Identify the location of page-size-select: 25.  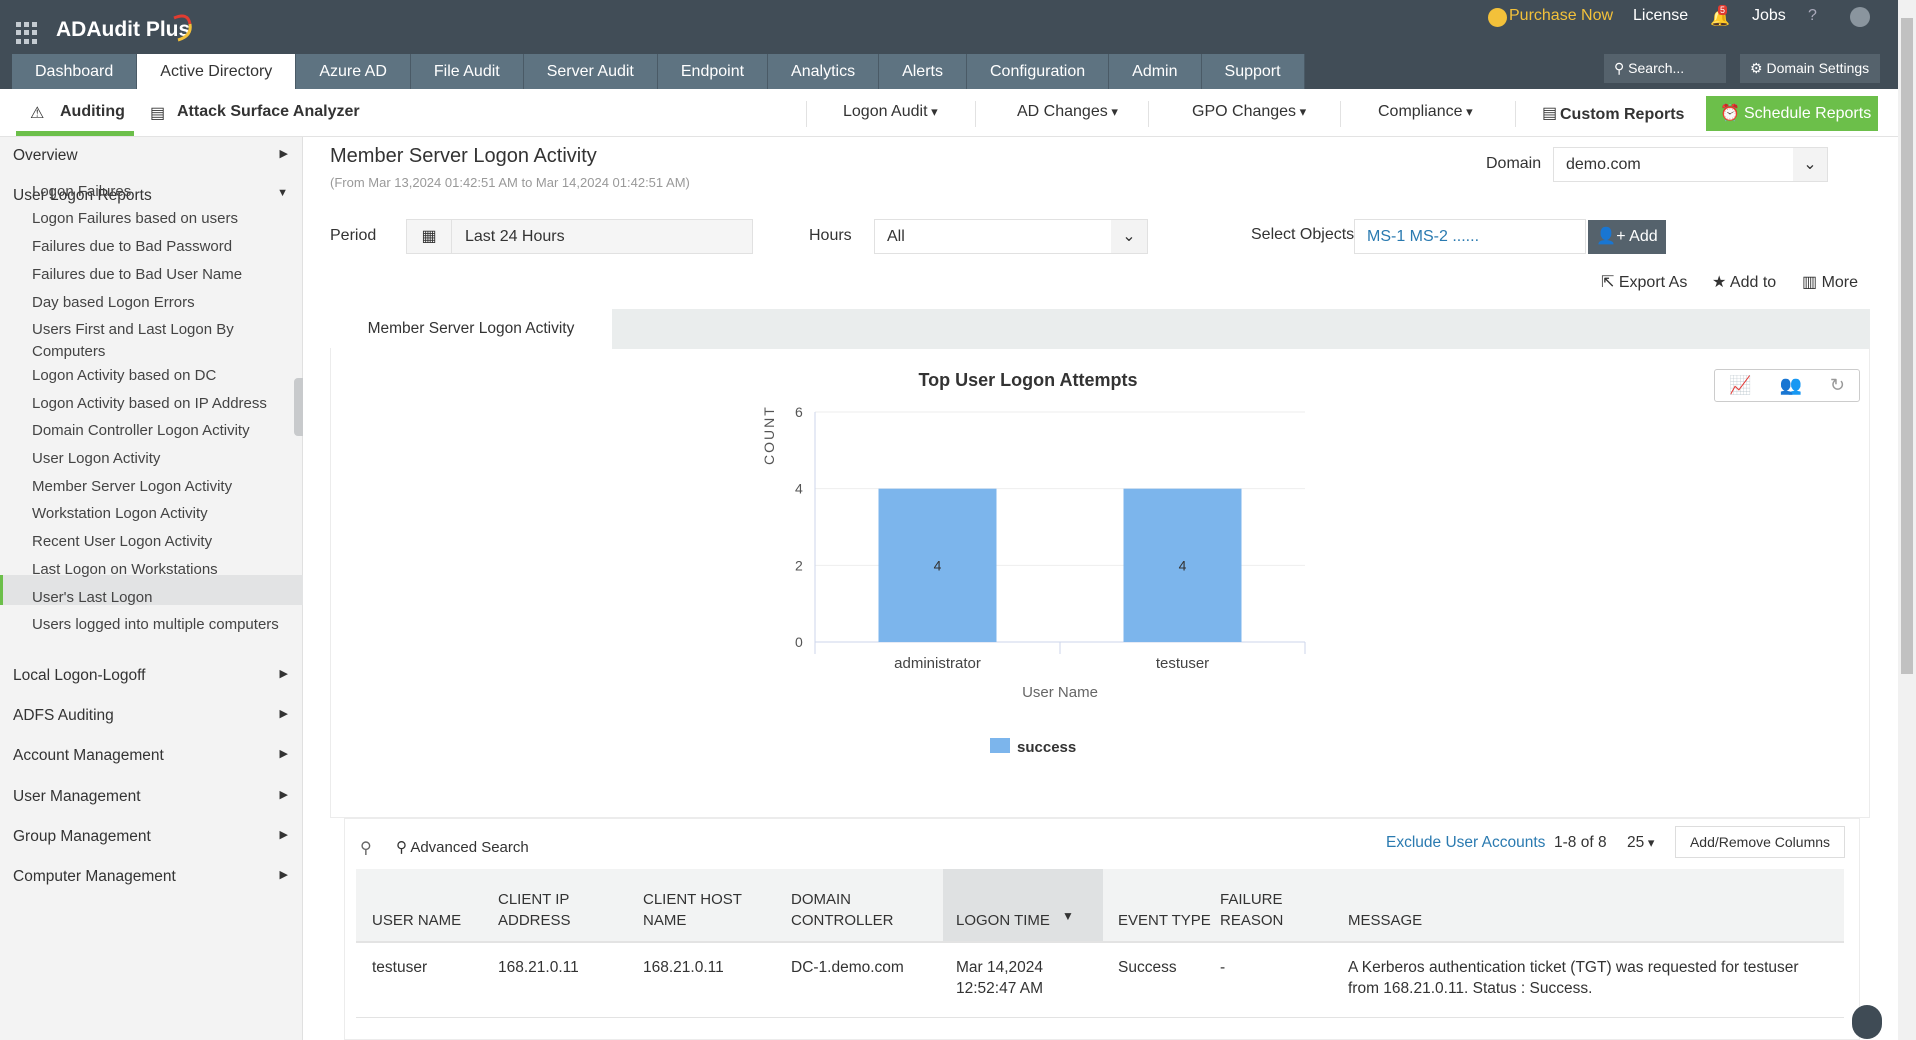
(1640, 843).